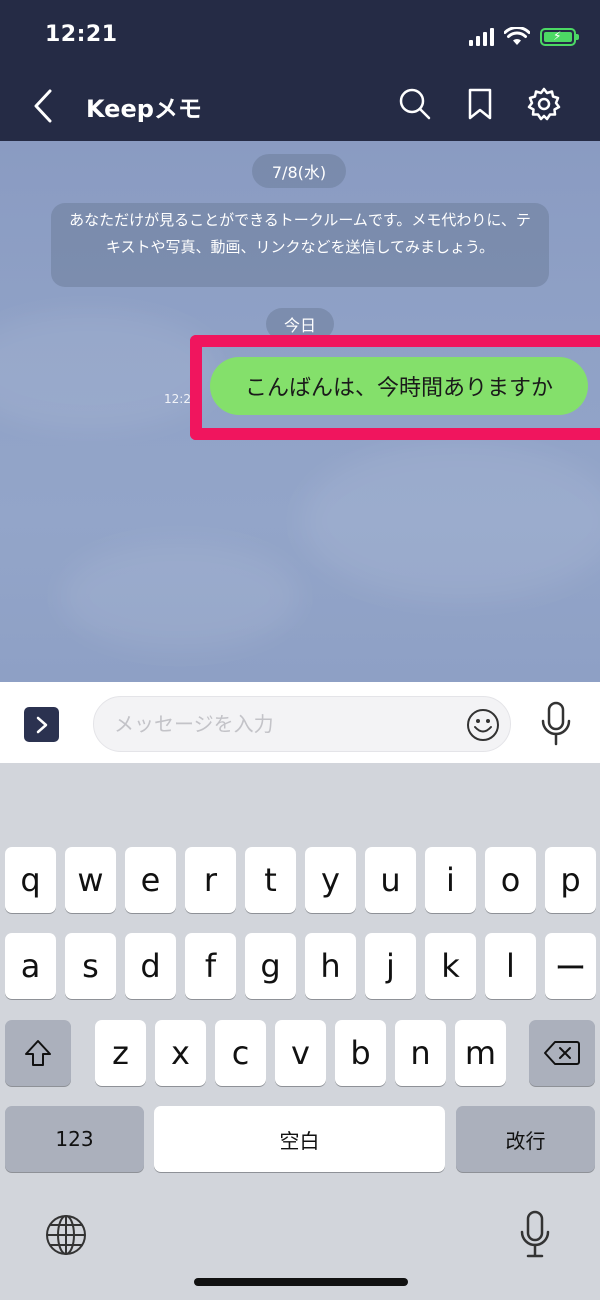 Image resolution: width=600 pixels, height=1300 pixels. I want to click on bookmark-icon, so click(480, 104).